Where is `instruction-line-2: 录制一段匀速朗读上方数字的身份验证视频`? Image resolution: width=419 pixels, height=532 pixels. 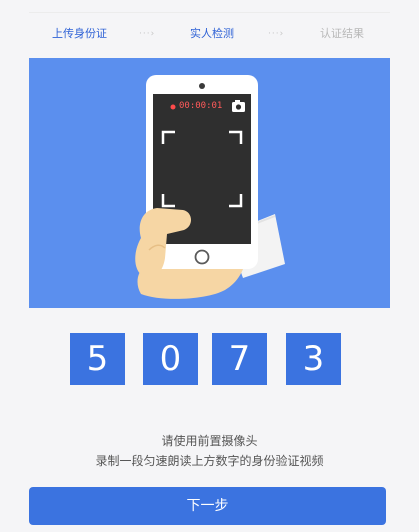
instruction-line-2: 录制一段匀速朗读上方数字的身份验证视频 is located at coordinates (209, 461).